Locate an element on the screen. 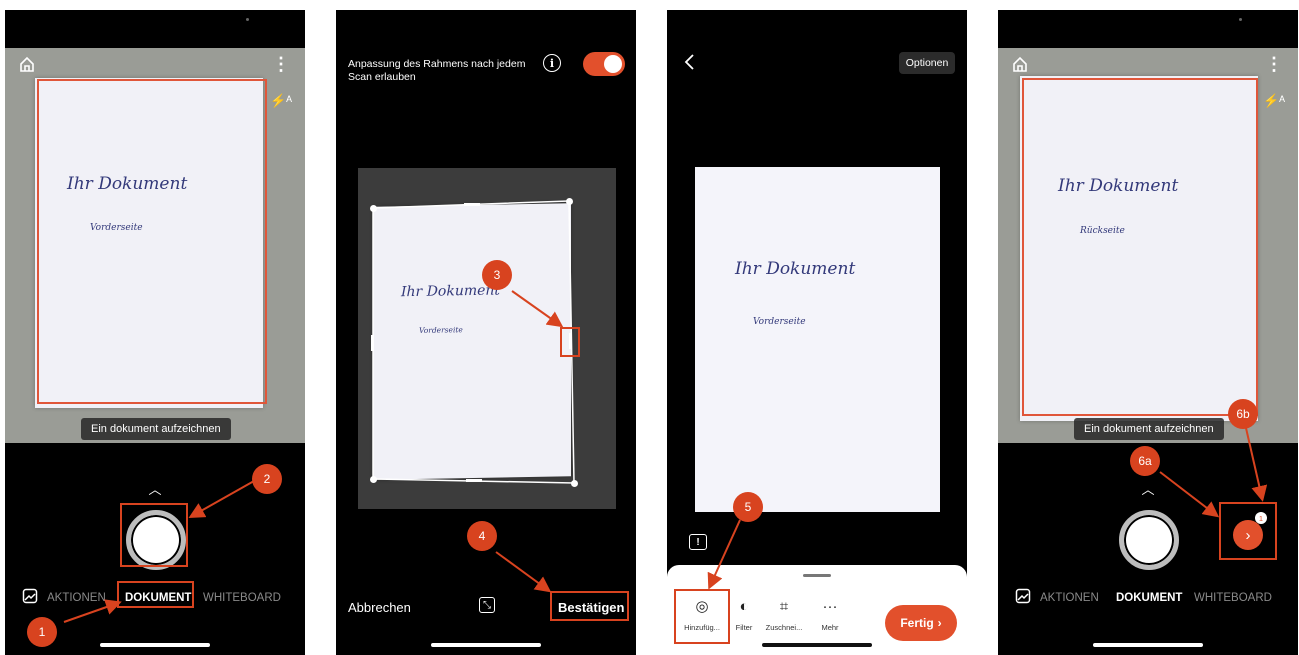 The image size is (1299, 655). callout-confirm-box is located at coordinates (589, 606).